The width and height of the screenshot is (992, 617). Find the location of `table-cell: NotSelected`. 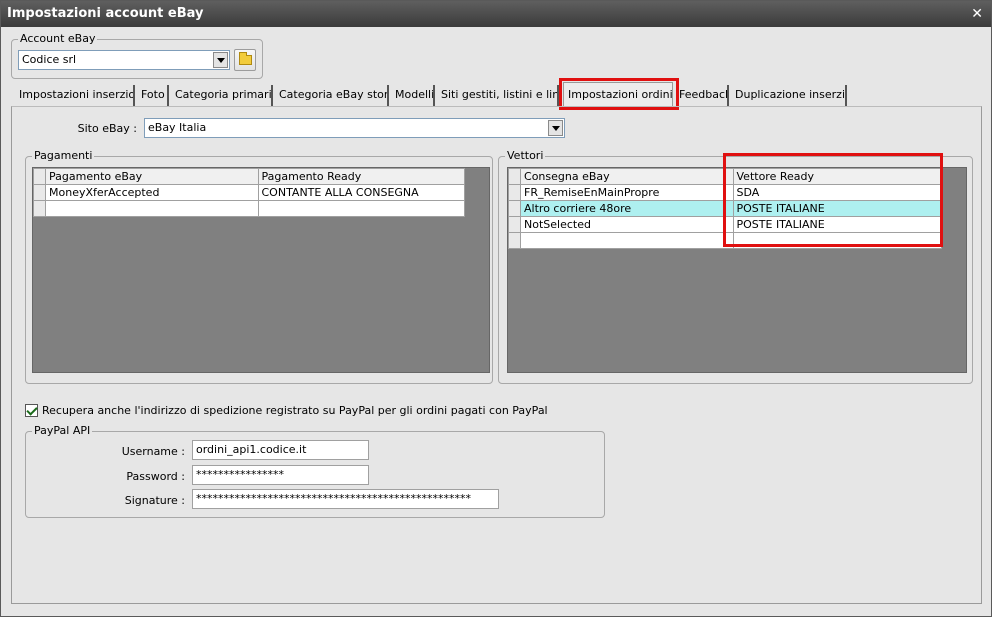

table-cell: NotSelected is located at coordinates (627, 224).